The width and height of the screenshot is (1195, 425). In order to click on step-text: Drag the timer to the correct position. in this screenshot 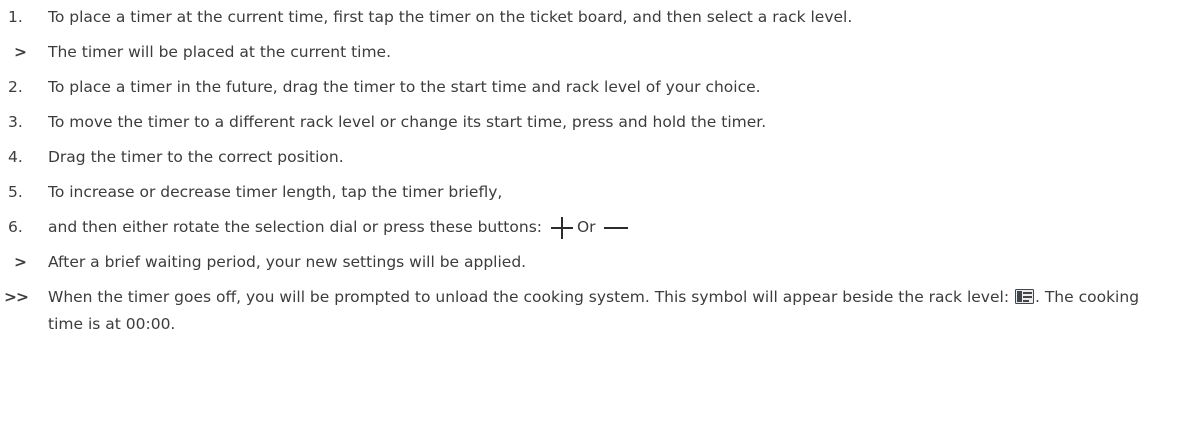, I will do `click(196, 157)`.